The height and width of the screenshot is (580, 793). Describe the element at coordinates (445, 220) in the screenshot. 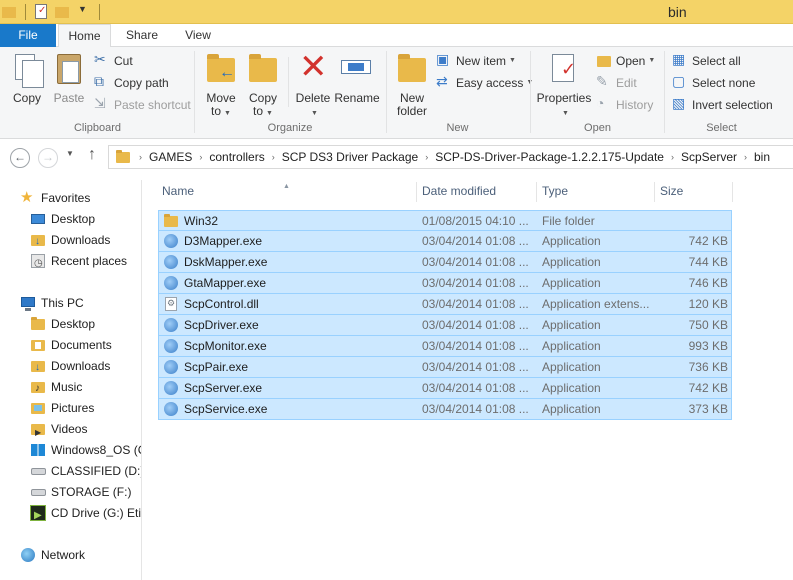

I see `table-row: Win32 01/08/2015 04:10 ... File folder` at that location.